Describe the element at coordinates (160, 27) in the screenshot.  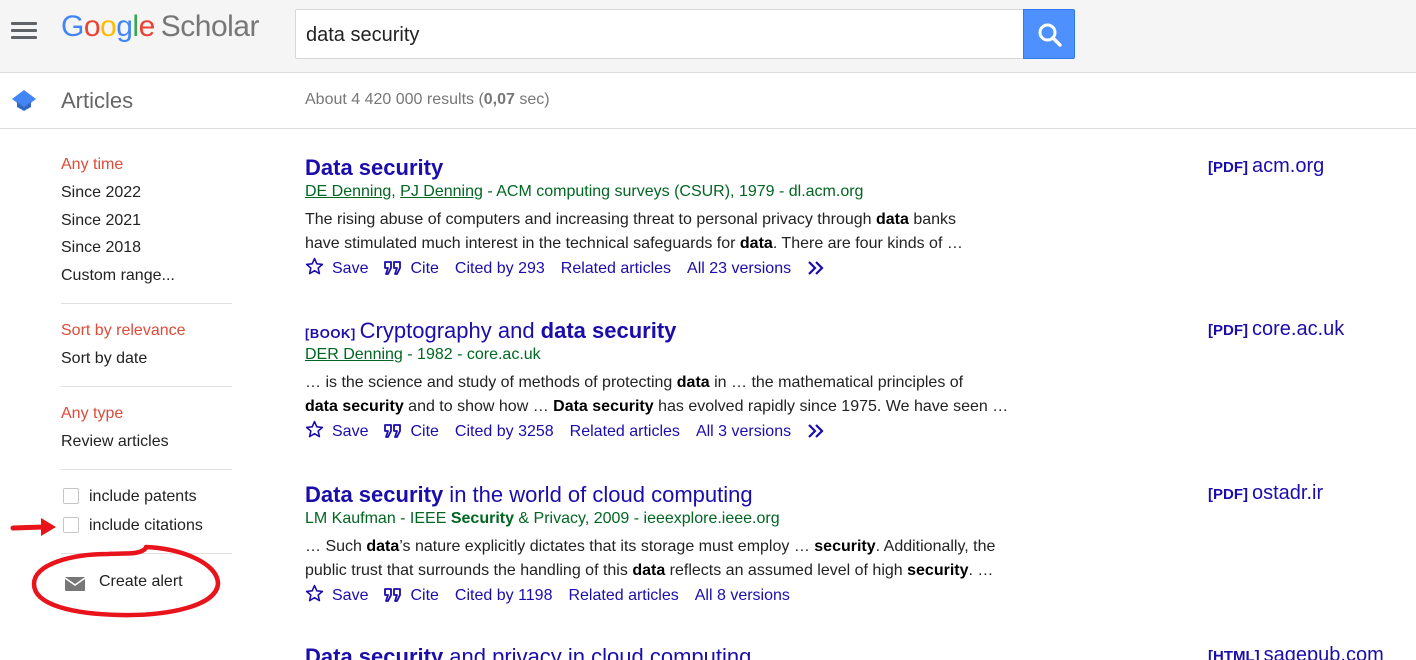
I see `google-scholar-logo: Google Scholar` at that location.